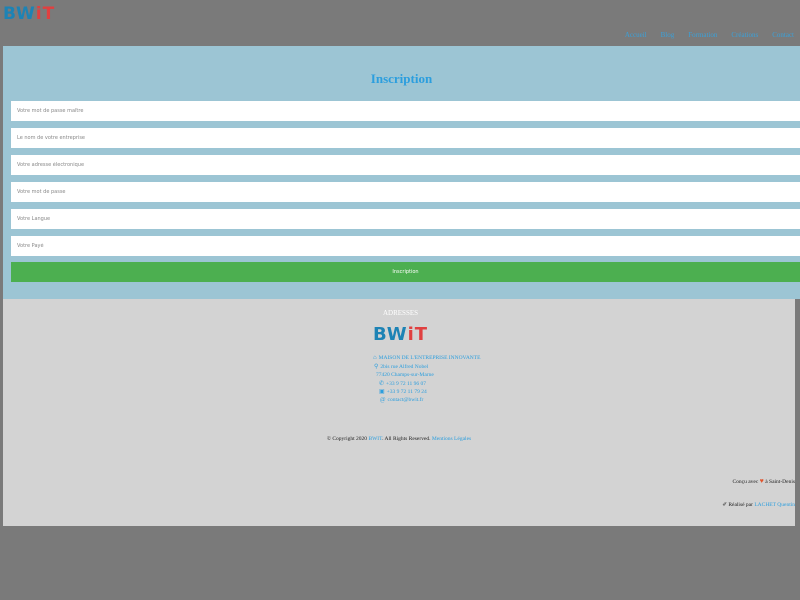  Describe the element at coordinates (740, 505) in the screenshot. I see `author-prefix: Réalisé par` at that location.